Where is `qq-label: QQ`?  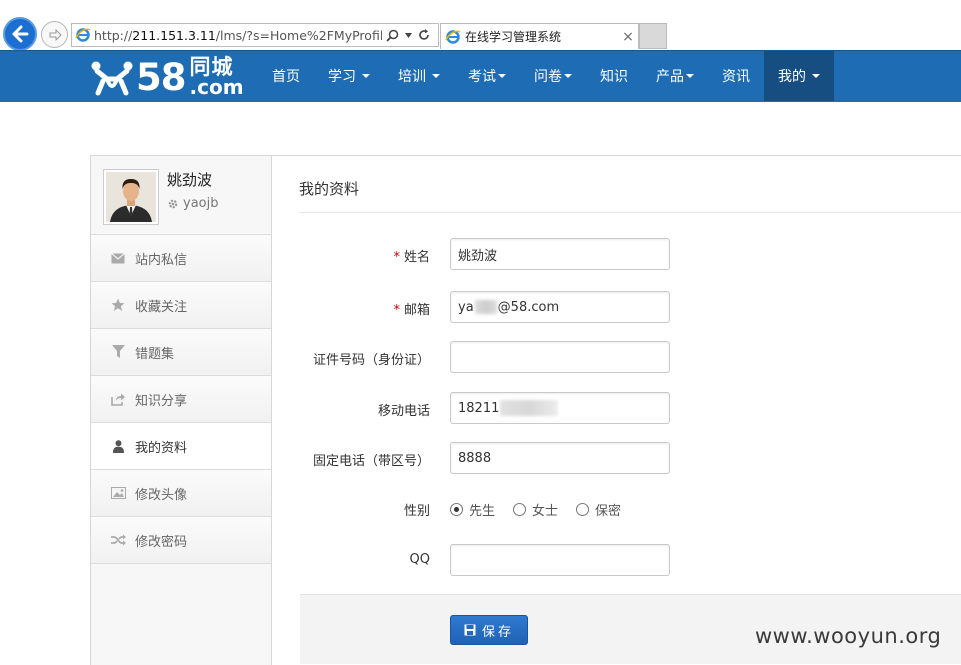
qq-label: QQ is located at coordinates (419, 559).